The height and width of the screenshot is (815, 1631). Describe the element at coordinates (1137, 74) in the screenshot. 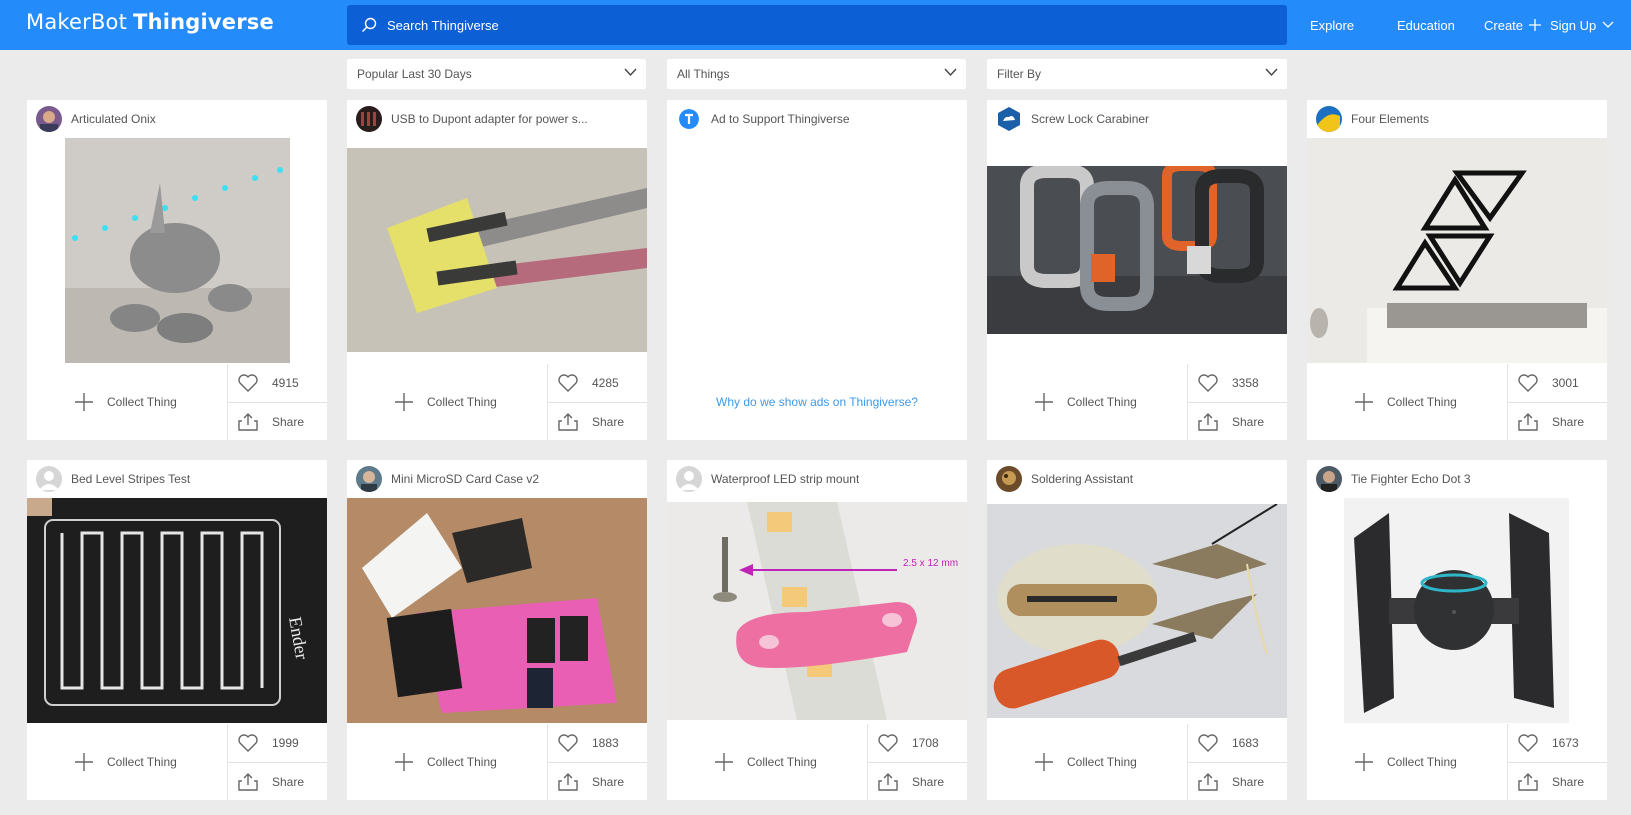

I see `filter-by-dropdown: Filter By` at that location.